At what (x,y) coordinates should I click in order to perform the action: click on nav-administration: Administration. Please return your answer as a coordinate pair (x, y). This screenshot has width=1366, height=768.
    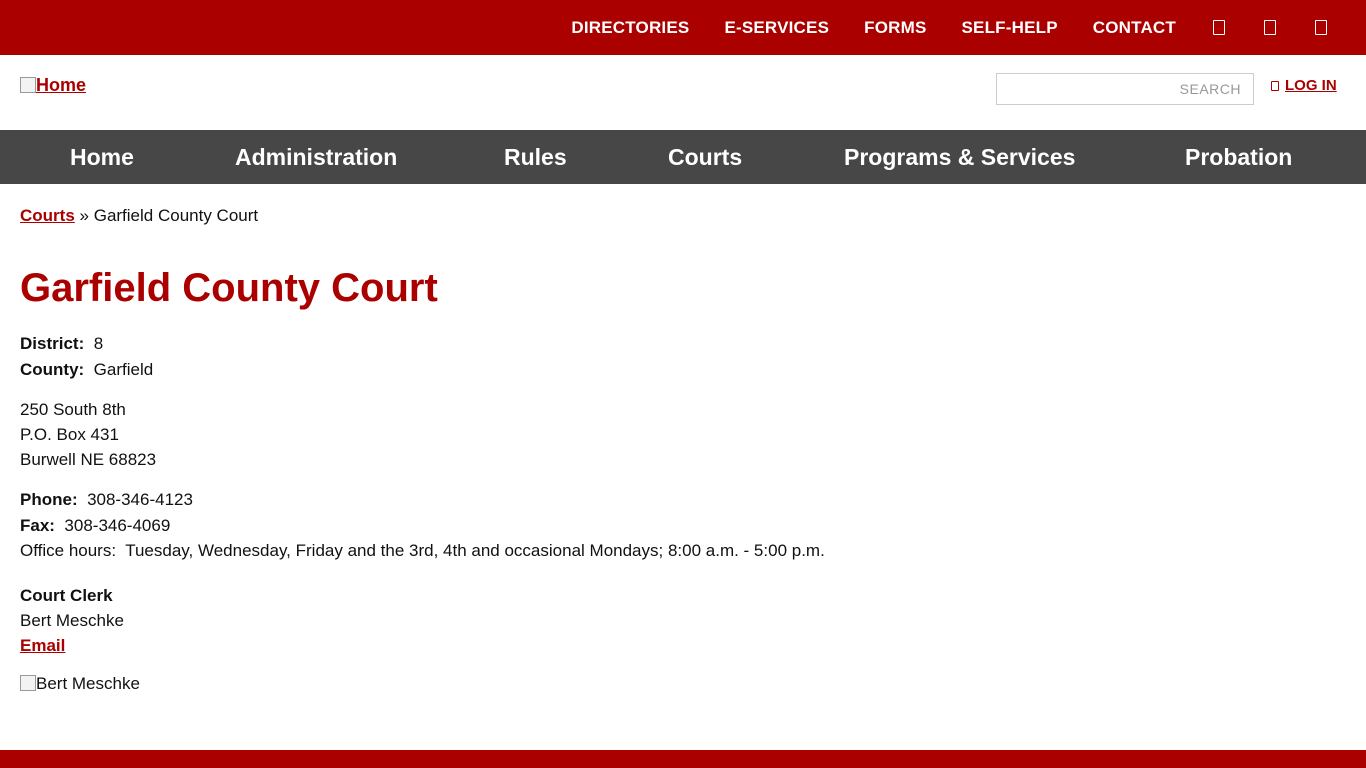
    Looking at the image, I should click on (316, 157).